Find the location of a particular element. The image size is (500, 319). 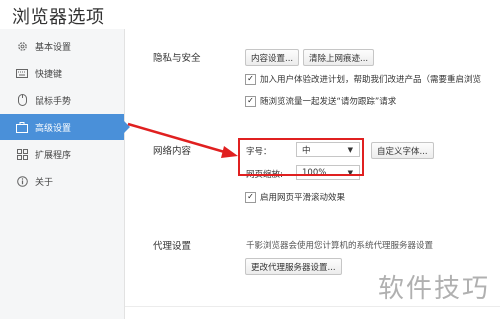

section-label-proxy: 代理设置 is located at coordinates (172, 246).